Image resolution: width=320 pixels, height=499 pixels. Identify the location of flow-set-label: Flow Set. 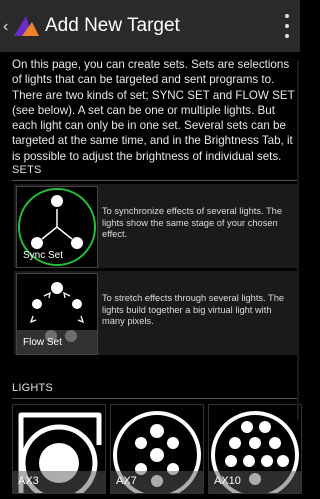
(42, 342).